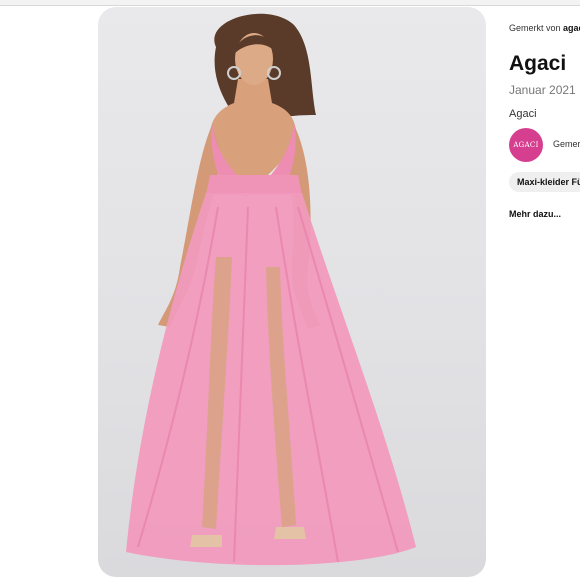 The image size is (580, 580). I want to click on avatar-text: AGACI, so click(526, 145).